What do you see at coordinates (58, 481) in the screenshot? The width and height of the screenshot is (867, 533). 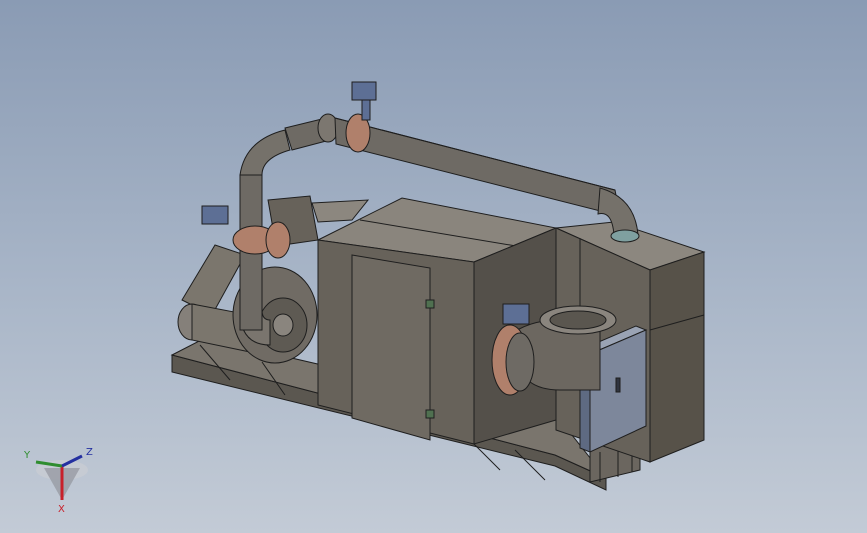 I see `axis-triad: X Y Z` at bounding box center [58, 481].